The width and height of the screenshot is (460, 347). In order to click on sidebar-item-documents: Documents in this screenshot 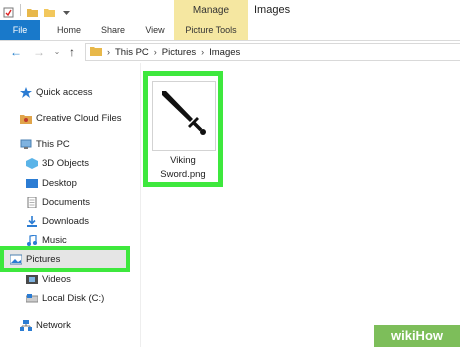, I will do `click(58, 202)`.